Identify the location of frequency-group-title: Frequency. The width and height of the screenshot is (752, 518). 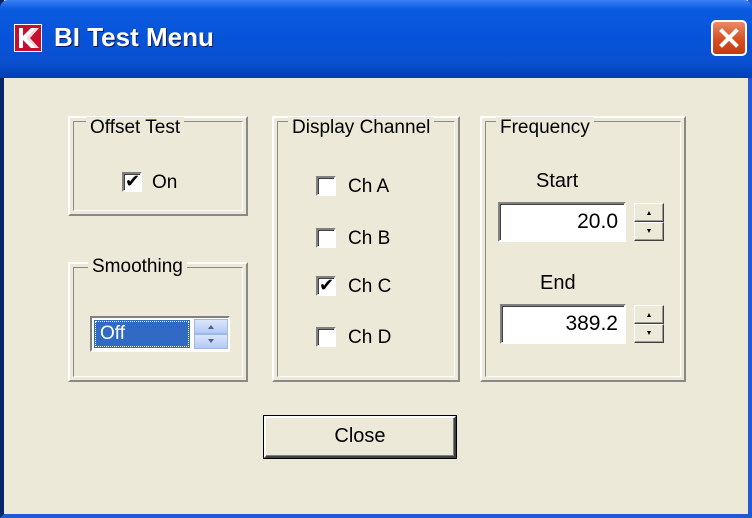
(545, 128).